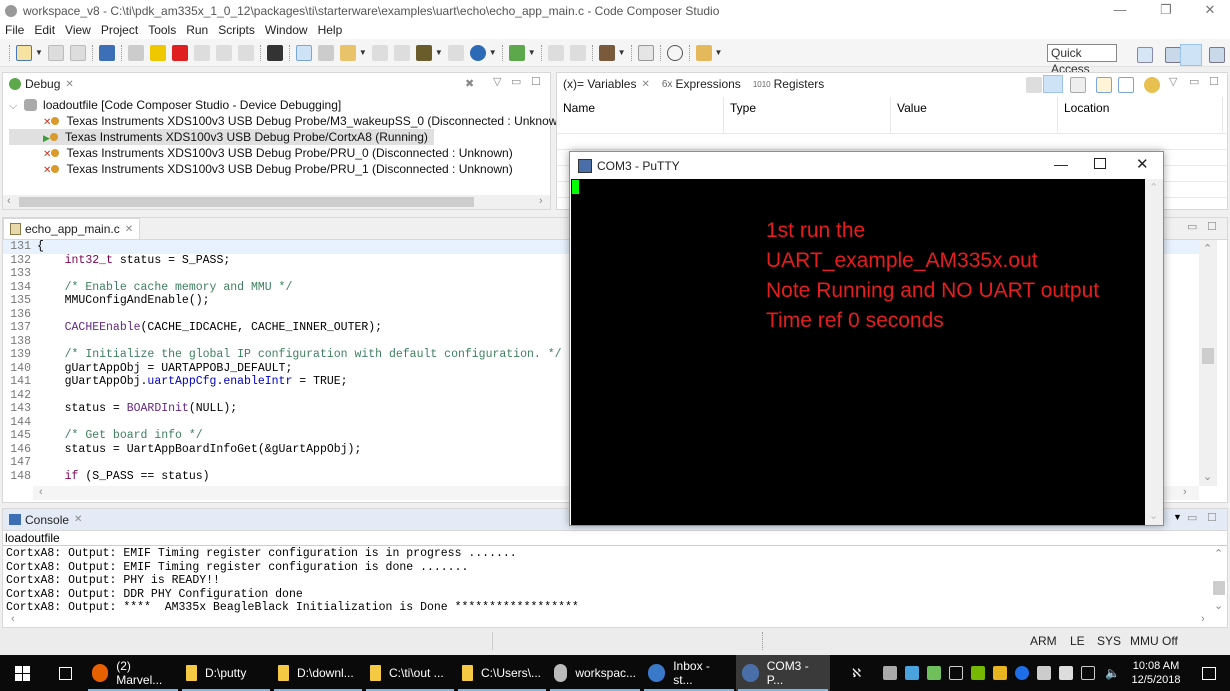  Describe the element at coordinates (1140, 115) in the screenshot. I see `column-location: Location` at that location.